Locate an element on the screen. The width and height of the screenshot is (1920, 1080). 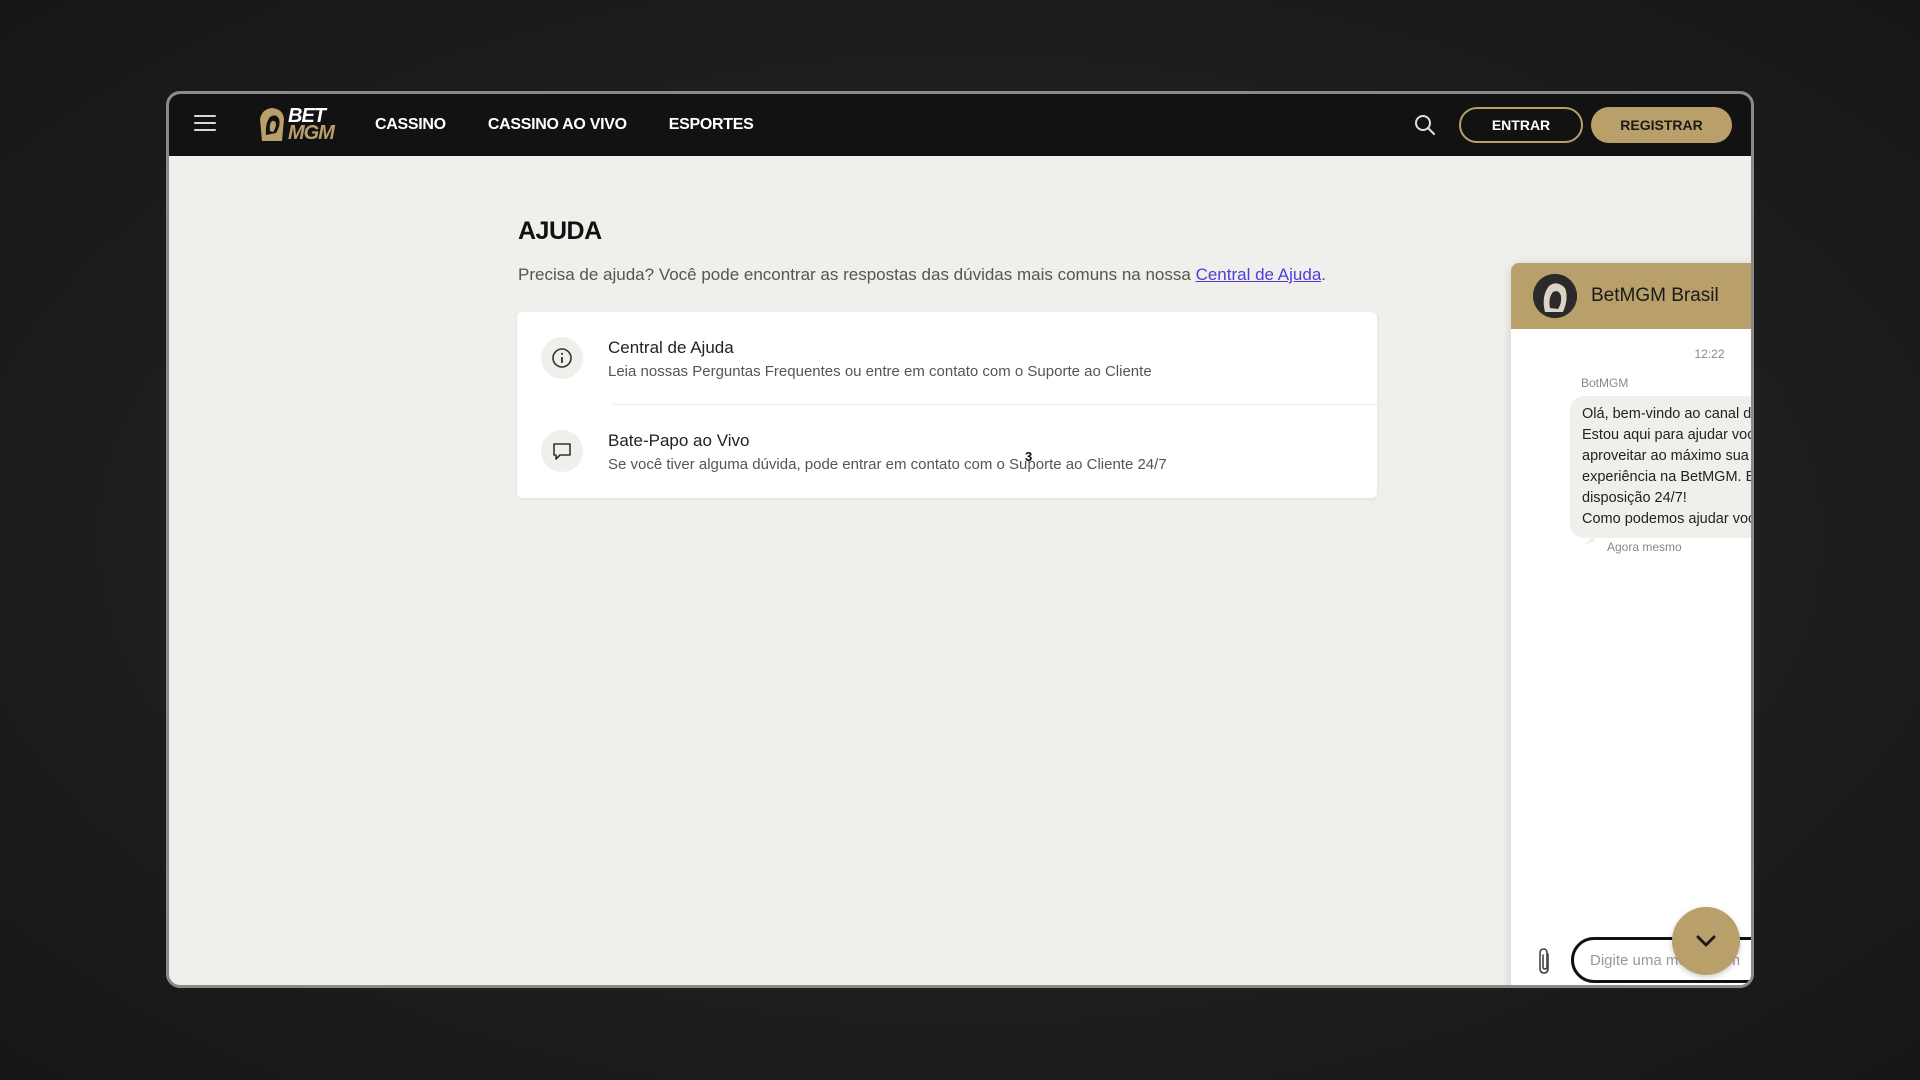
chat-timestamp: 12:22 is located at coordinates (1709, 354).